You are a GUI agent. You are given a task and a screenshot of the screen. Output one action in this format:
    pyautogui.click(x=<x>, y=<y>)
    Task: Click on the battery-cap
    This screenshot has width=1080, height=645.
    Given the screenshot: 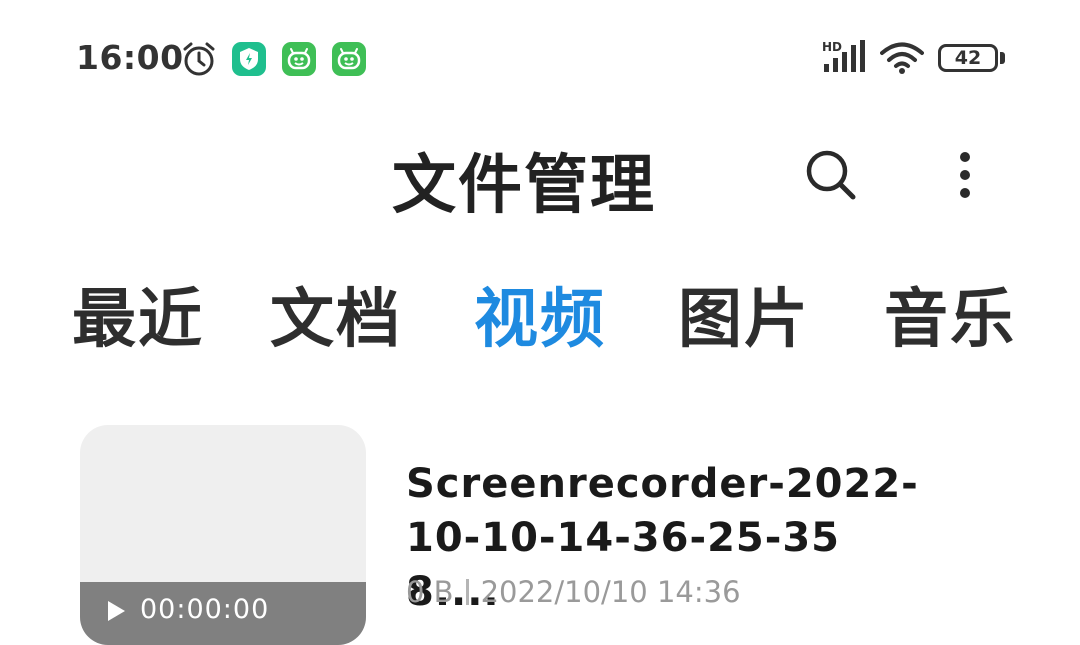 What is the action you would take?
    pyautogui.click(x=1002, y=58)
    